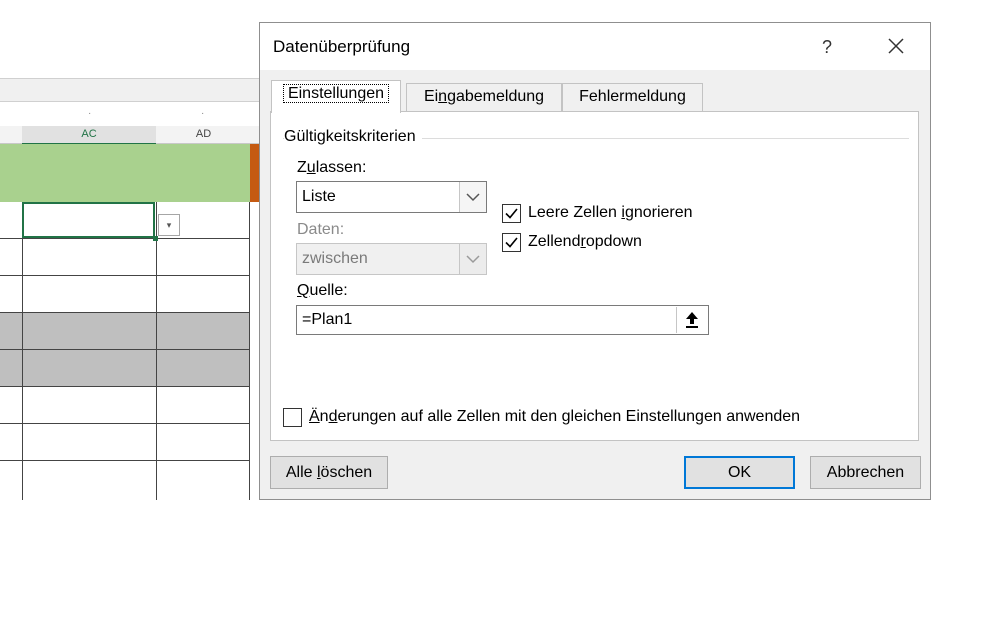 Image resolution: width=1008 pixels, height=630 pixels. I want to click on in-cell-dropdown-checkbox, so click(511, 242).